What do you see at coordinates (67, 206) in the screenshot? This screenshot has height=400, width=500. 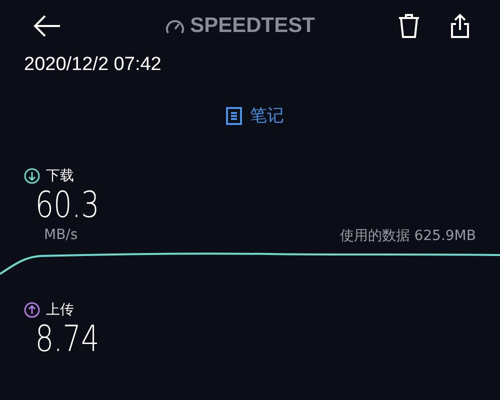 I see `speed-value: 60.3` at bounding box center [67, 206].